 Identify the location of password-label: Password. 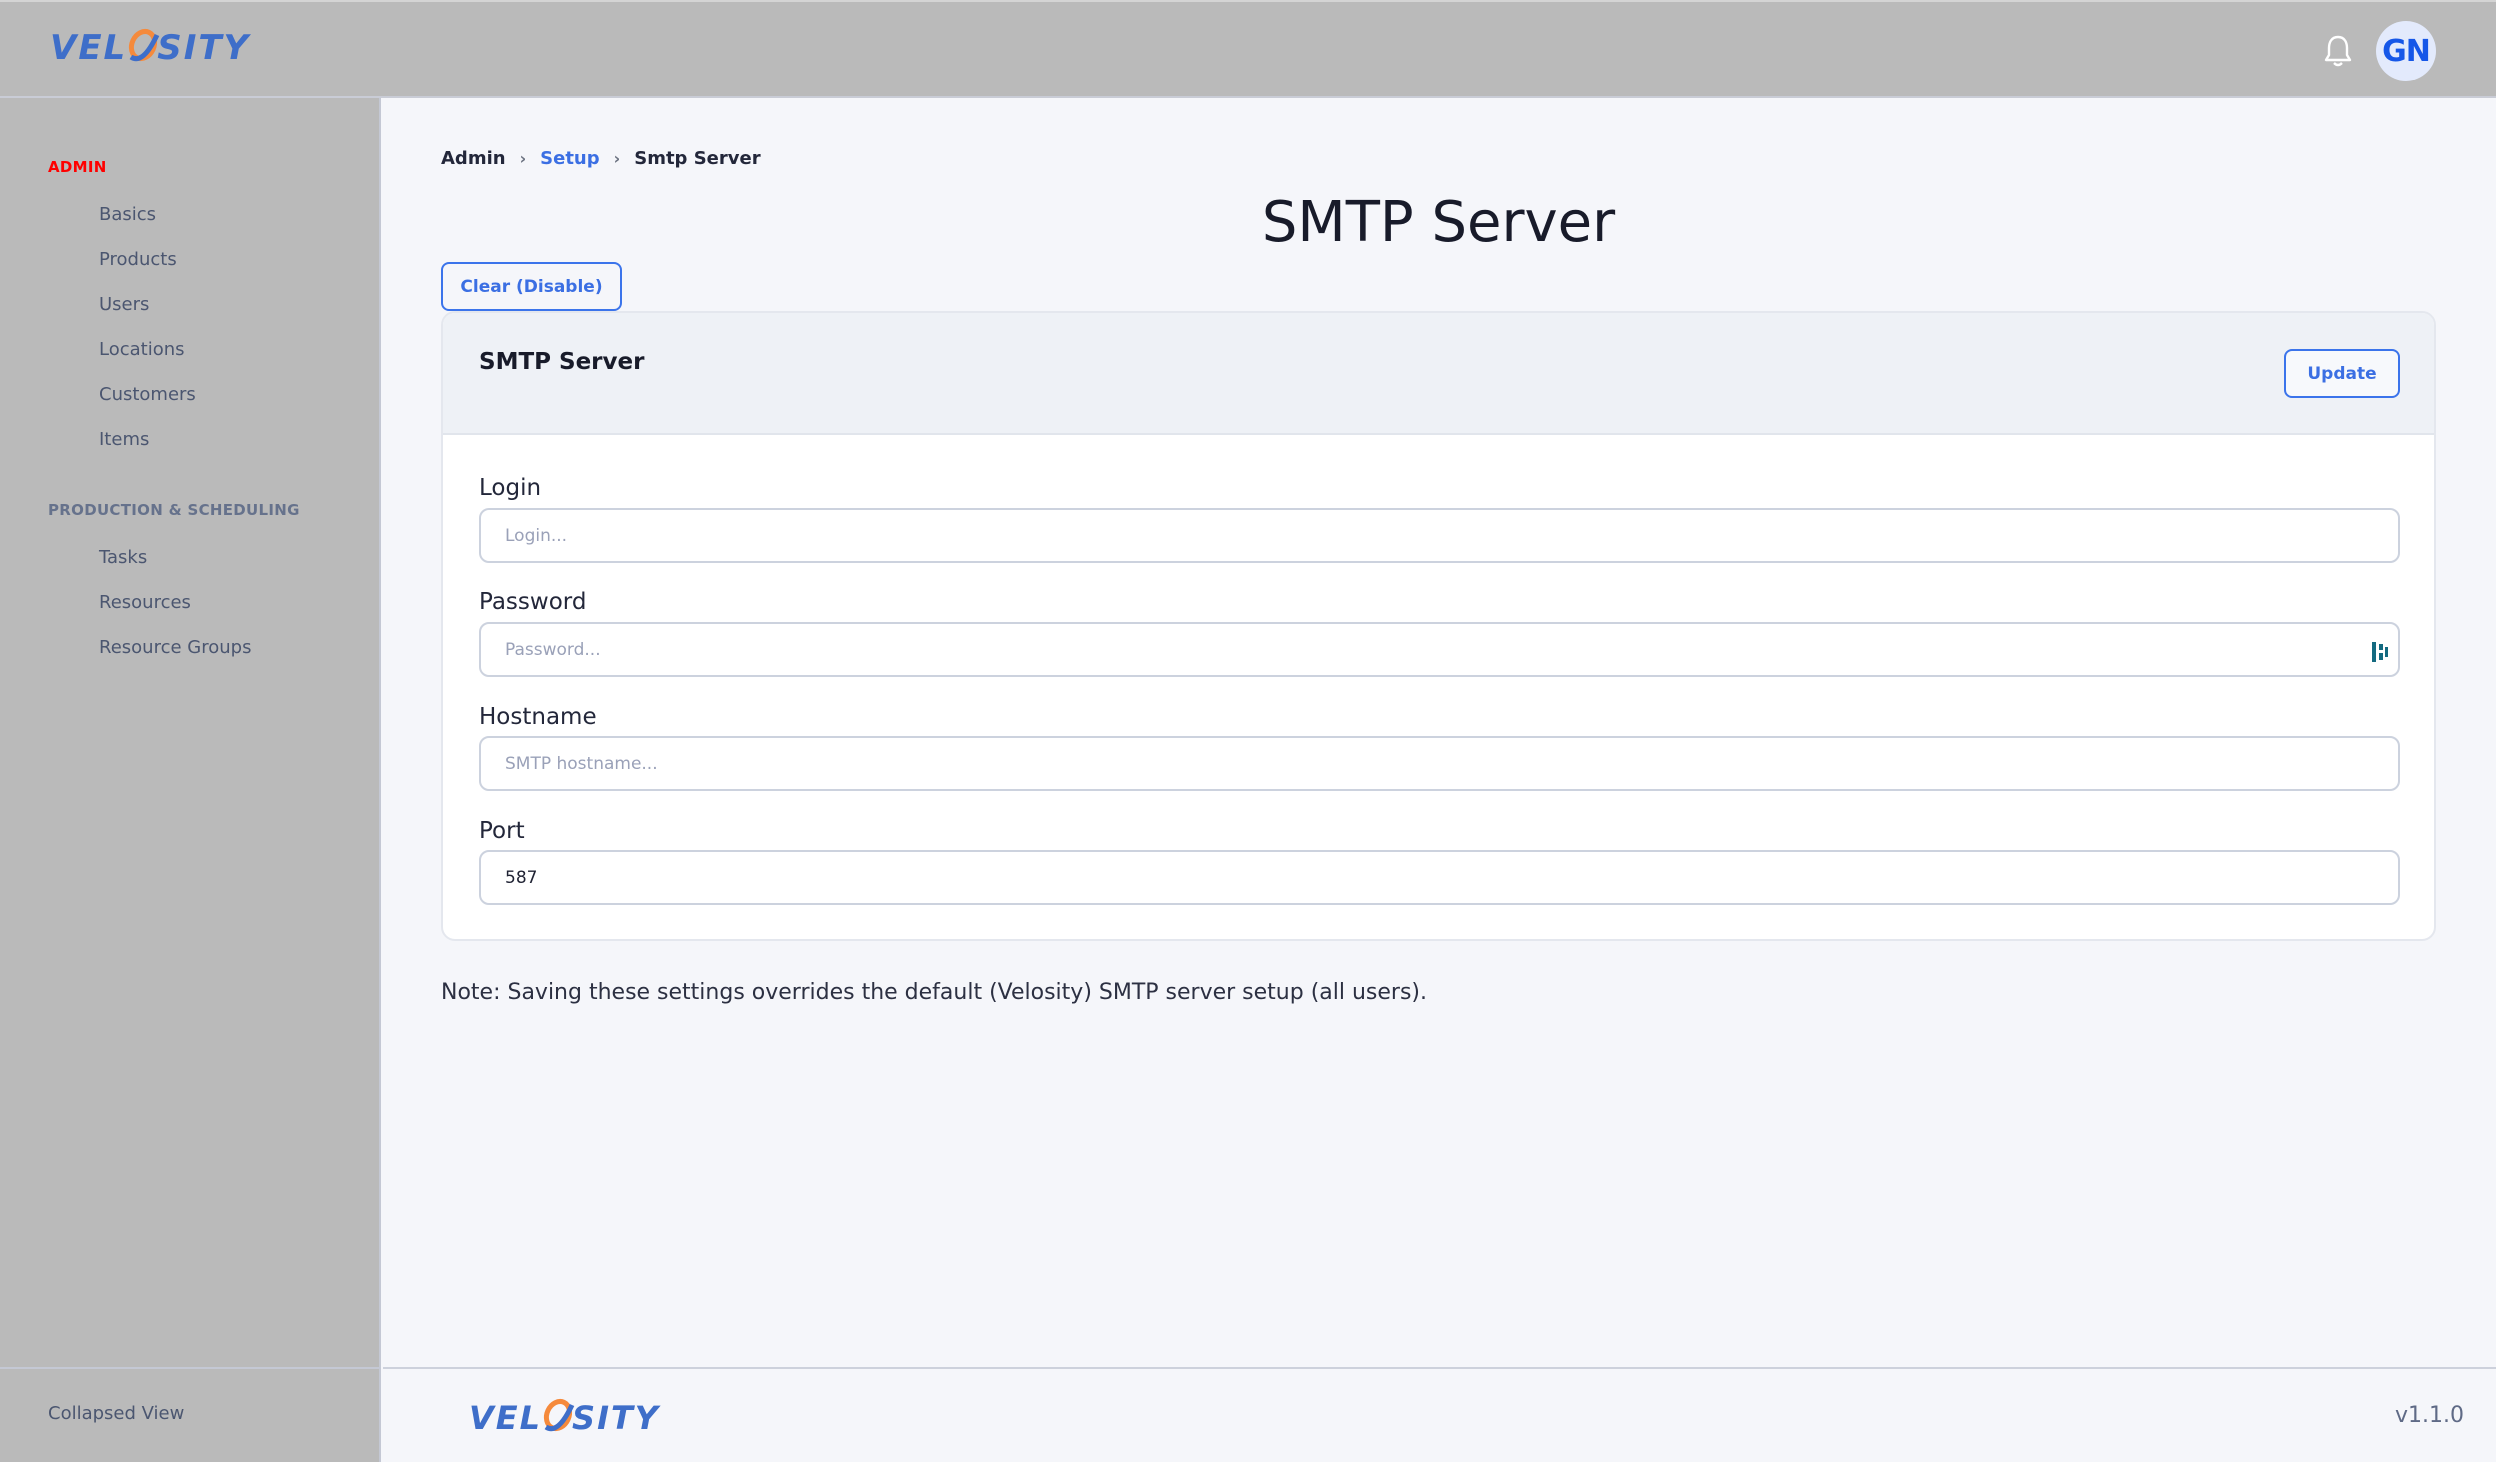
(533, 602).